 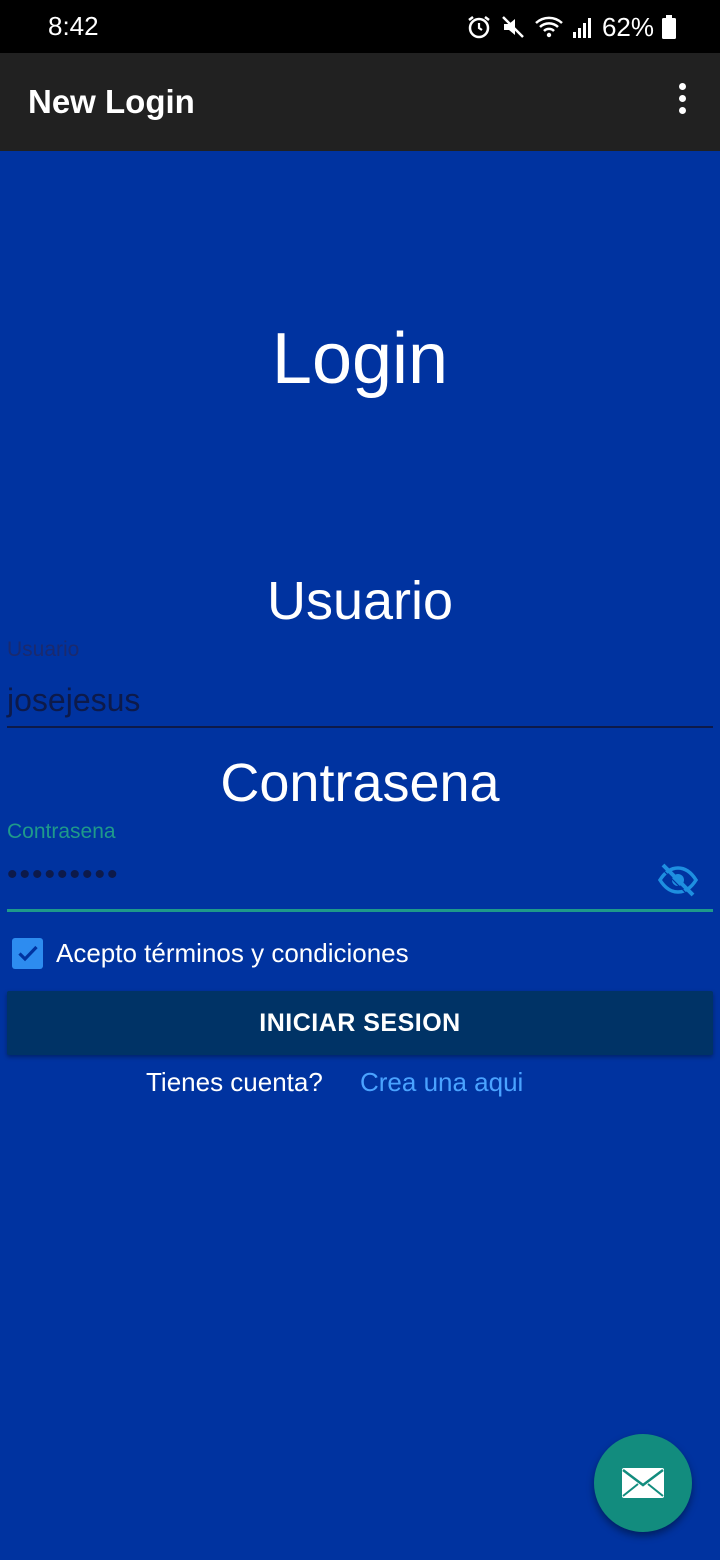 I want to click on password-section-label: Contrasena, so click(x=360, y=783).